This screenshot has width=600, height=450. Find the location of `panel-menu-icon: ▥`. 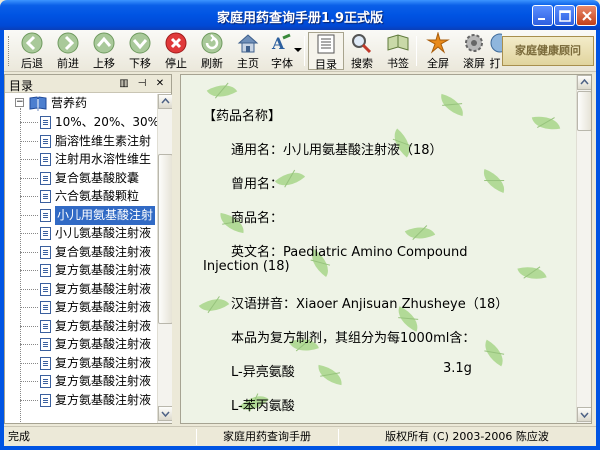

panel-menu-icon: ▥ is located at coordinates (124, 84).